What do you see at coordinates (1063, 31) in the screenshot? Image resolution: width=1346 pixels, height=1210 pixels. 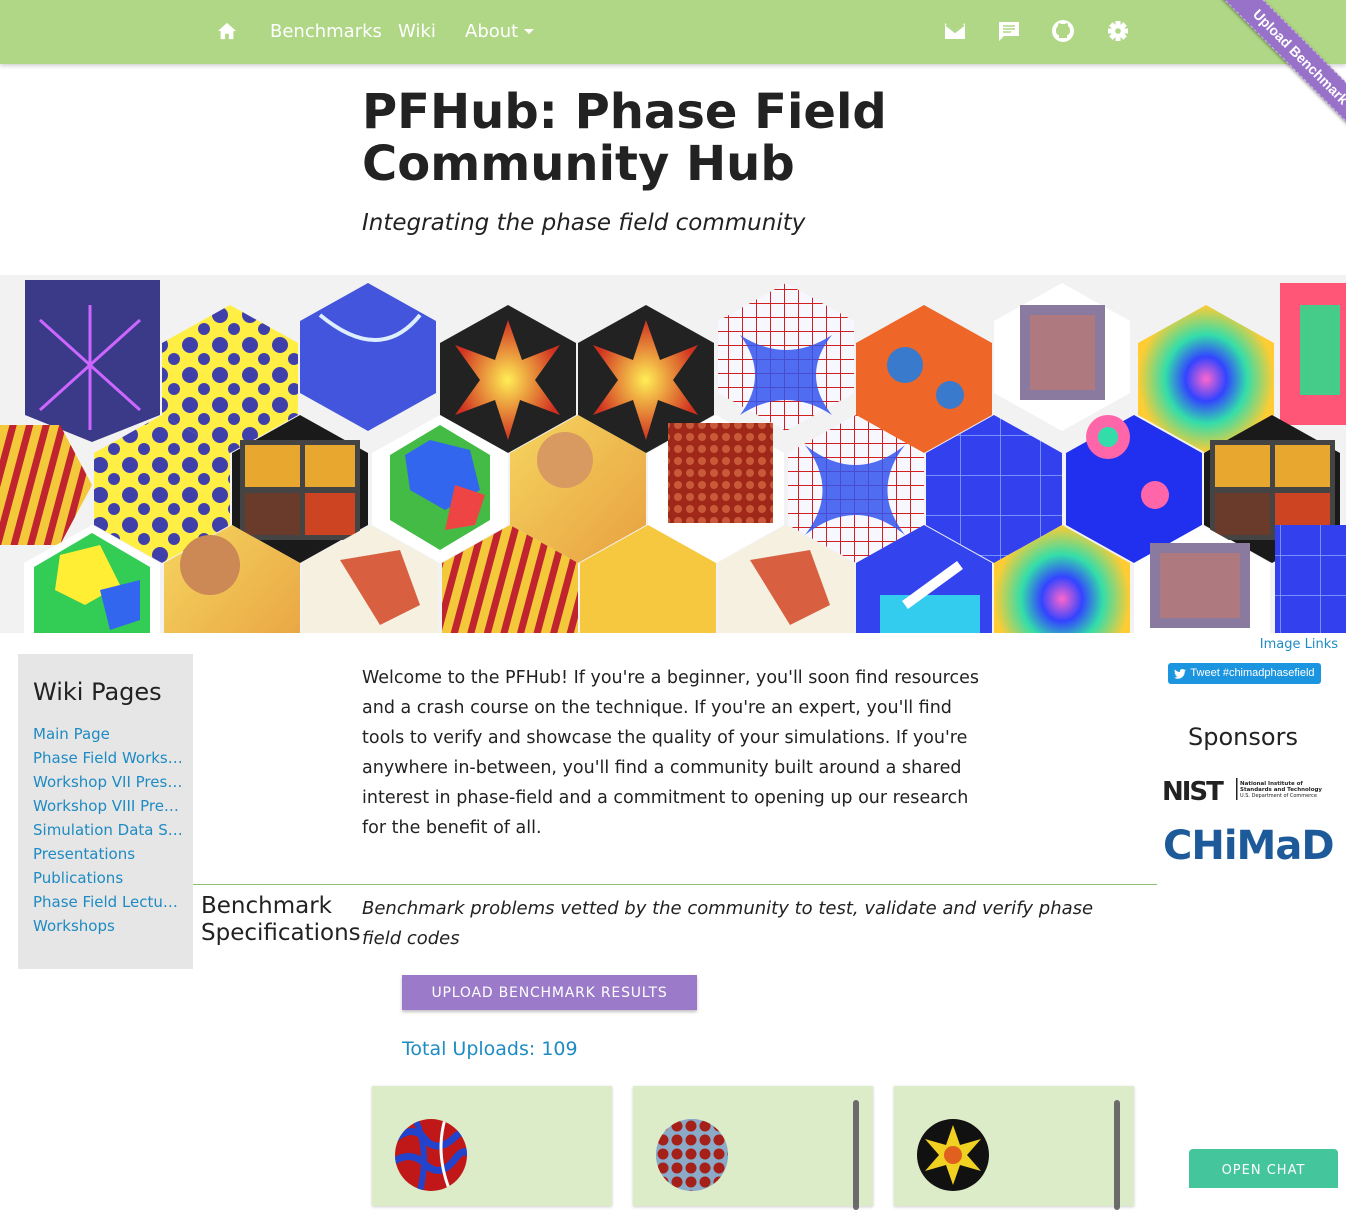 I see `github-icon` at bounding box center [1063, 31].